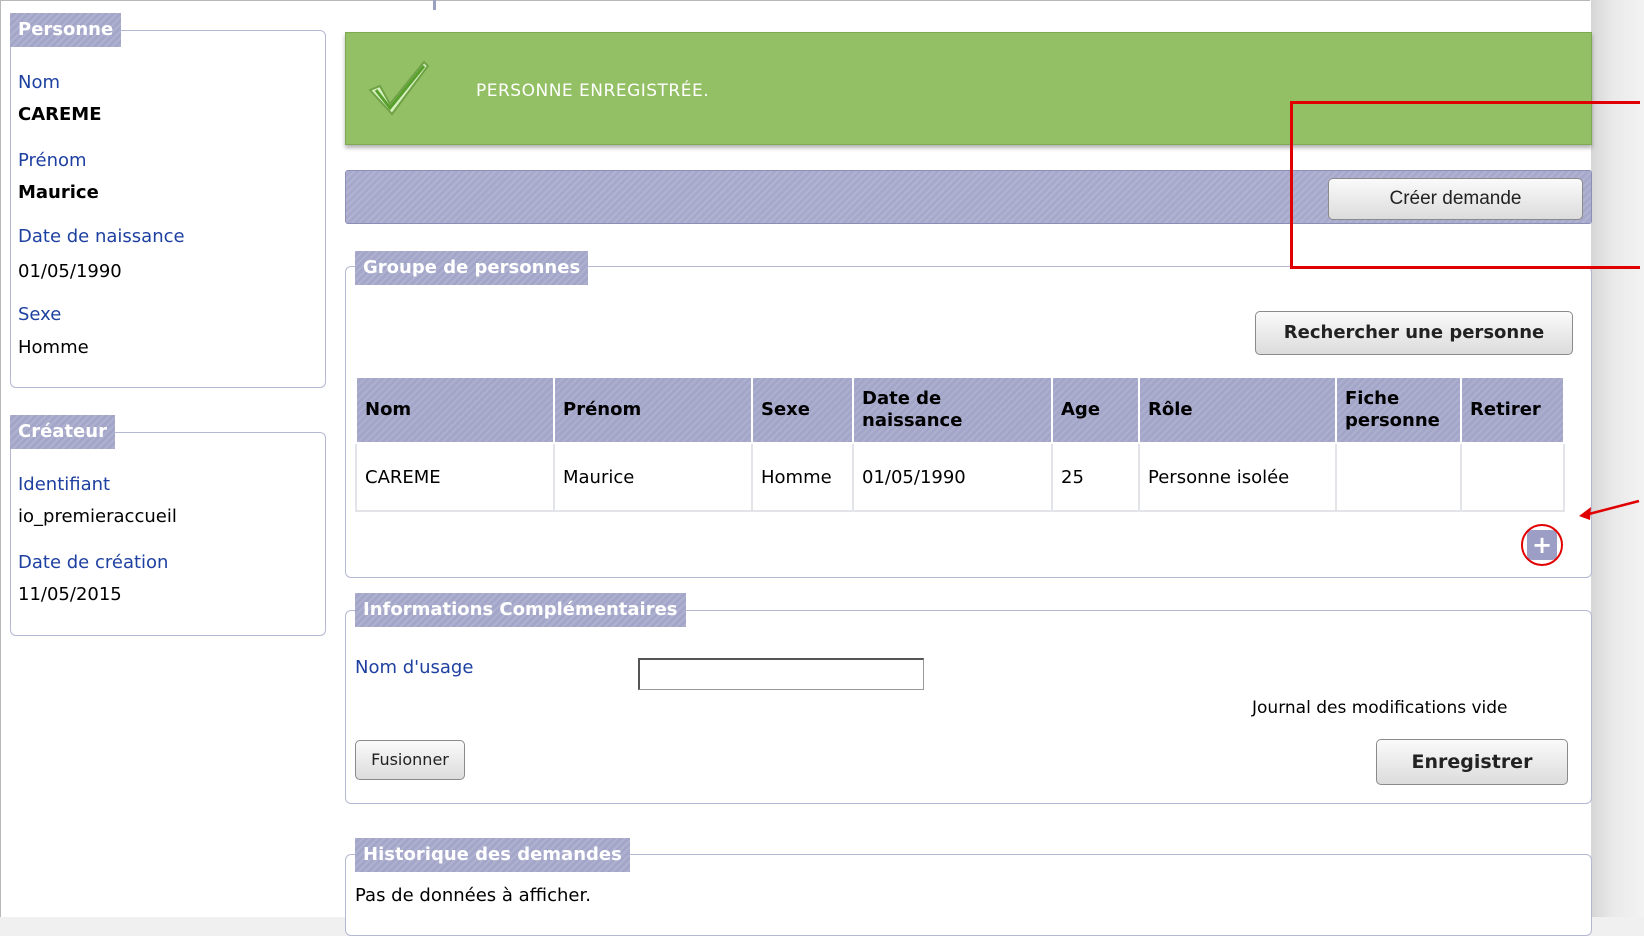 Image resolution: width=1644 pixels, height=936 pixels. I want to click on groupe-legend: Groupe de personnes, so click(472, 268).